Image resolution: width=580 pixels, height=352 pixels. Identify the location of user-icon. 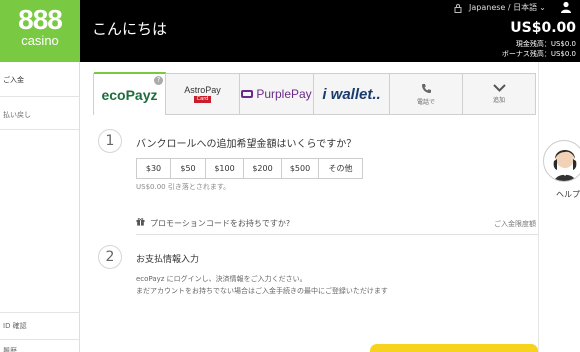
(566, 7).